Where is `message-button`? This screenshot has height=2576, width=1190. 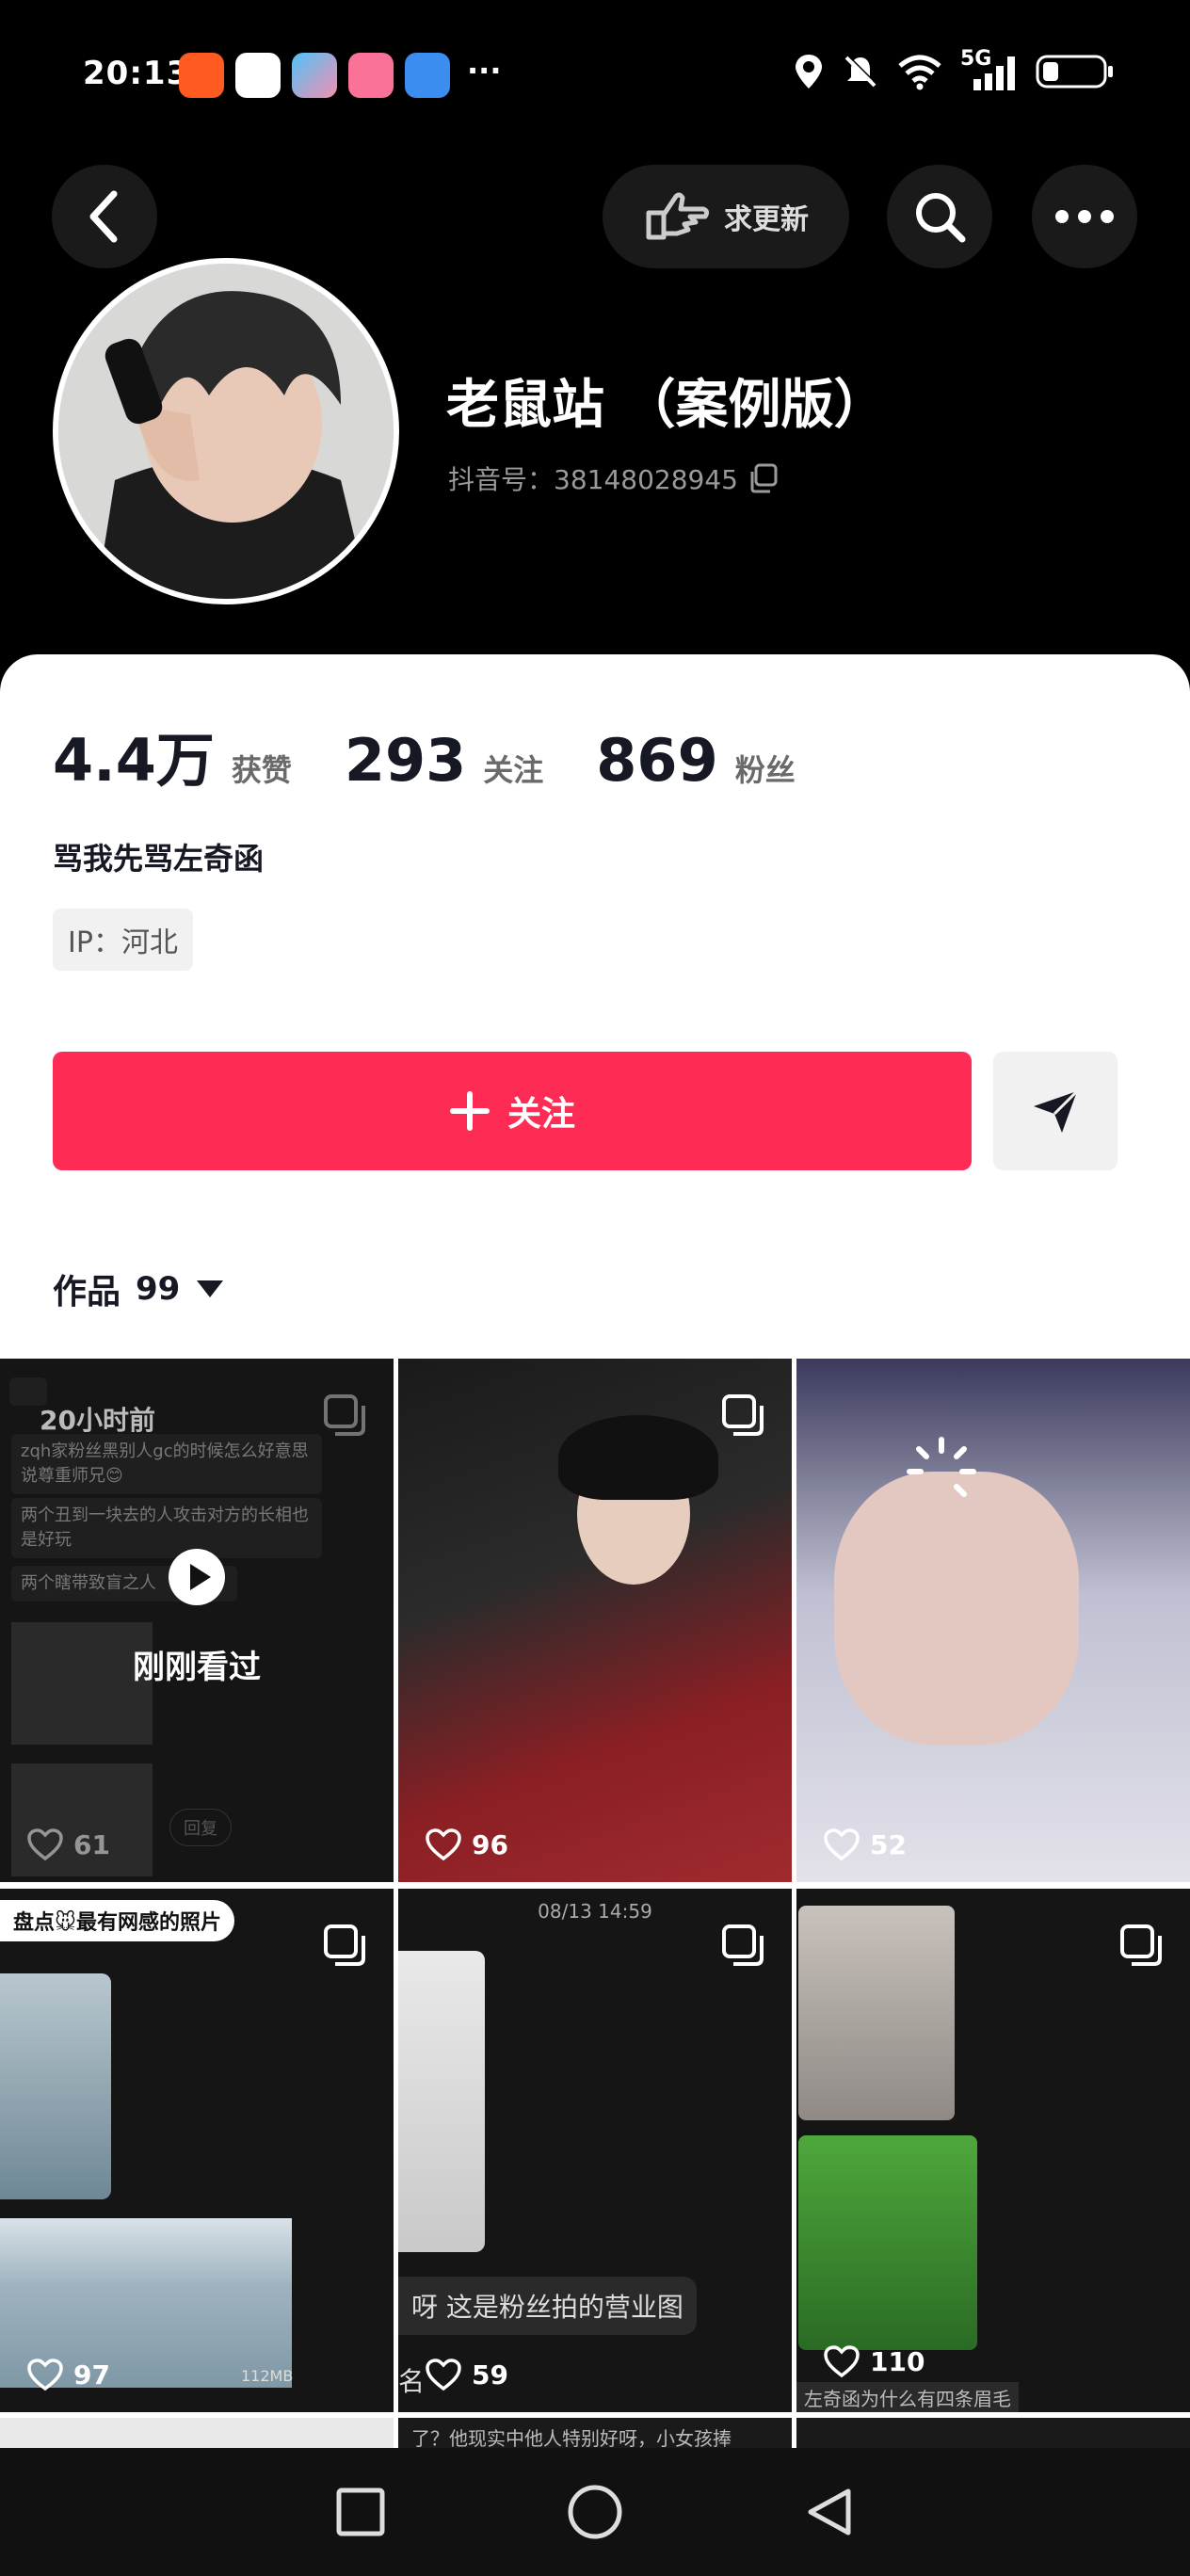 message-button is located at coordinates (1055, 1111).